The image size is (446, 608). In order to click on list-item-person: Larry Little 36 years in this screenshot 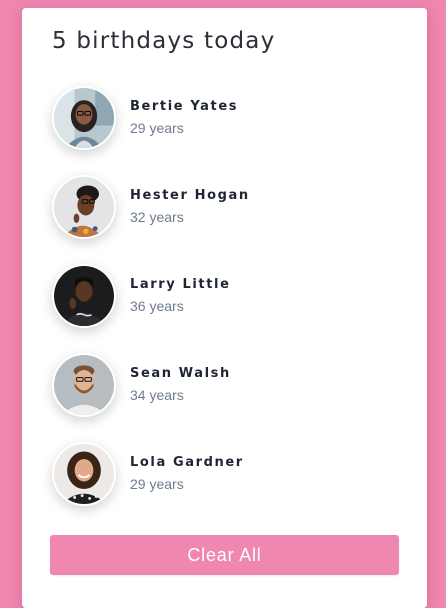, I will do `click(227, 295)`.